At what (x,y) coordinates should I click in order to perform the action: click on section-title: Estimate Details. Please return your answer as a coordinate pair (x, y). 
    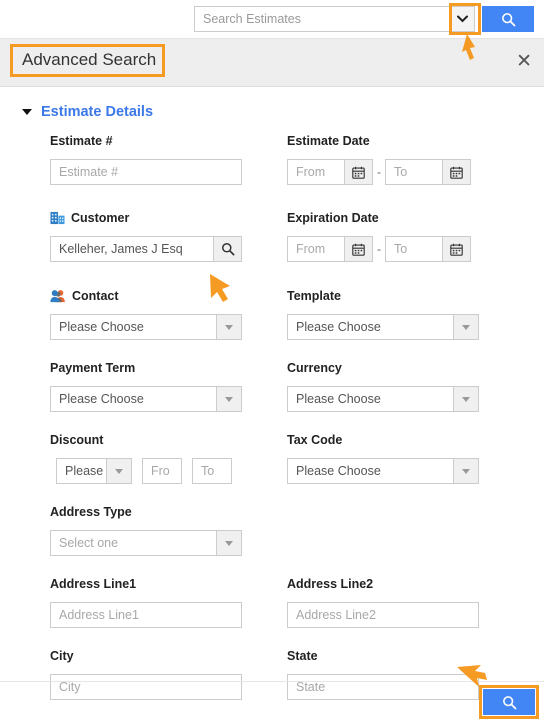
    Looking at the image, I should click on (97, 112).